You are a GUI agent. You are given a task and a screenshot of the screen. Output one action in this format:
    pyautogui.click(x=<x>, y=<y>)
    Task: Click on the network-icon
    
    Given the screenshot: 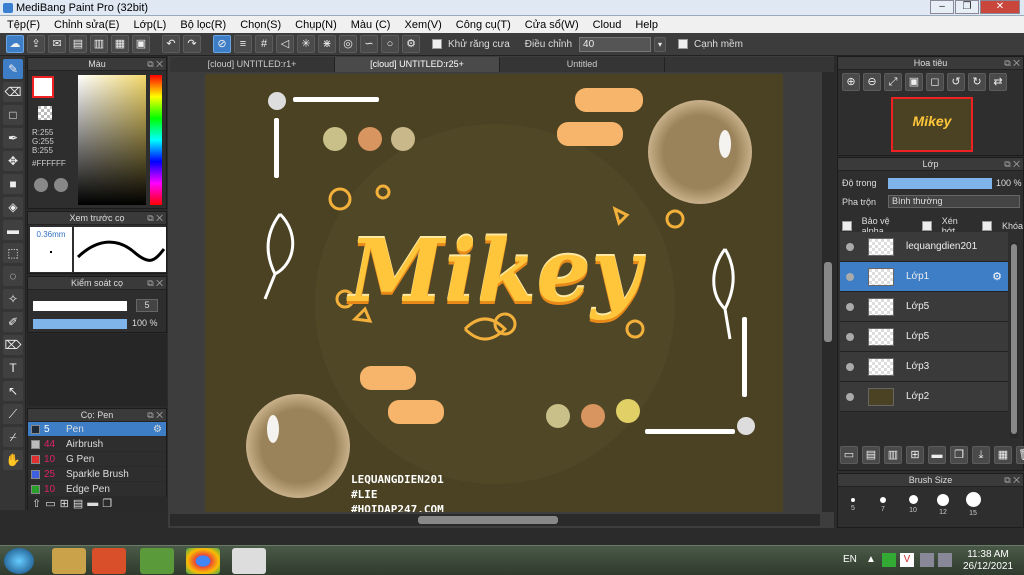 What is the action you would take?
    pyautogui.click(x=927, y=560)
    